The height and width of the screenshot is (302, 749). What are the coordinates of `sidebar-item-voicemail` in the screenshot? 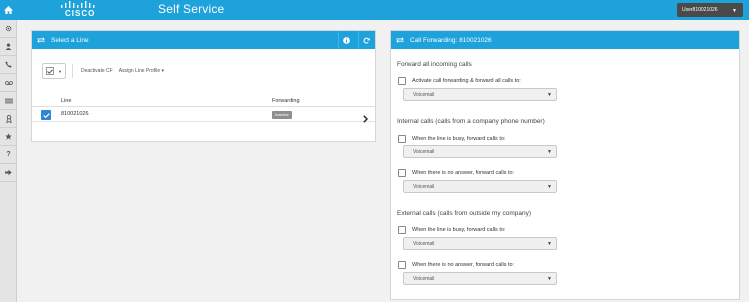 It's located at (8, 83).